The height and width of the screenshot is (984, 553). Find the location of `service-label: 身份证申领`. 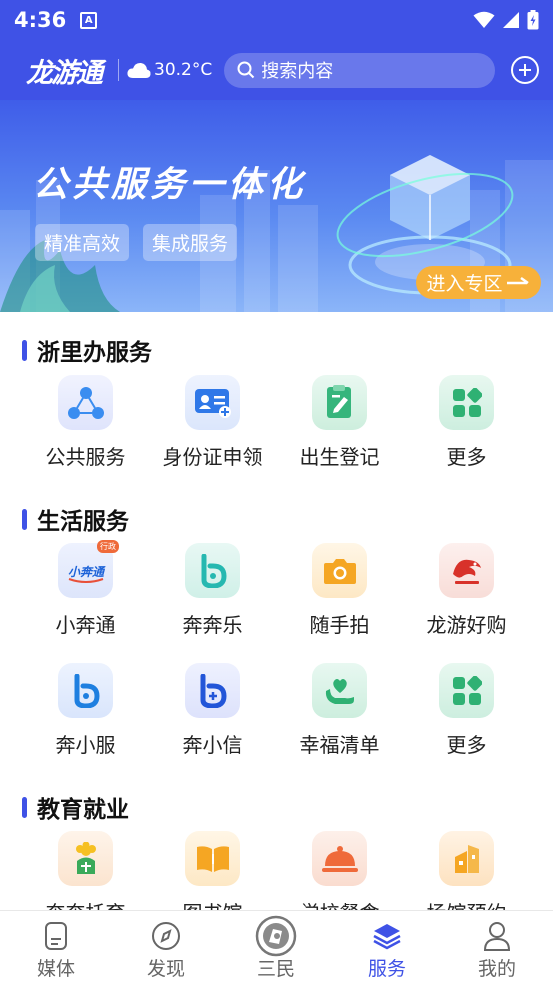

service-label: 身份证申领 is located at coordinates (212, 457).